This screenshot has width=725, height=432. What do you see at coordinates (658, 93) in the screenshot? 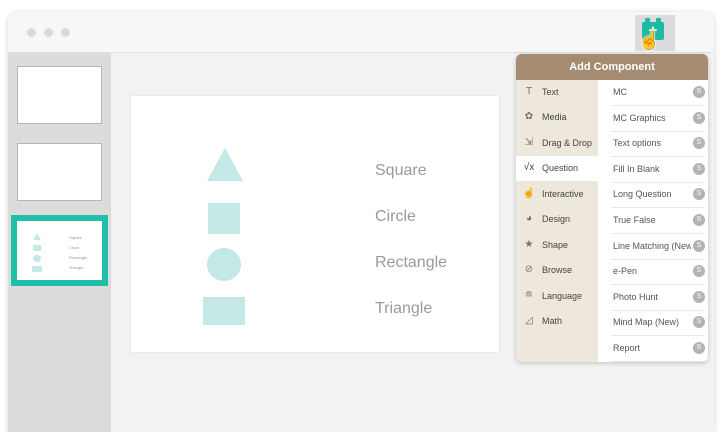
I see `component-item: MC S` at bounding box center [658, 93].